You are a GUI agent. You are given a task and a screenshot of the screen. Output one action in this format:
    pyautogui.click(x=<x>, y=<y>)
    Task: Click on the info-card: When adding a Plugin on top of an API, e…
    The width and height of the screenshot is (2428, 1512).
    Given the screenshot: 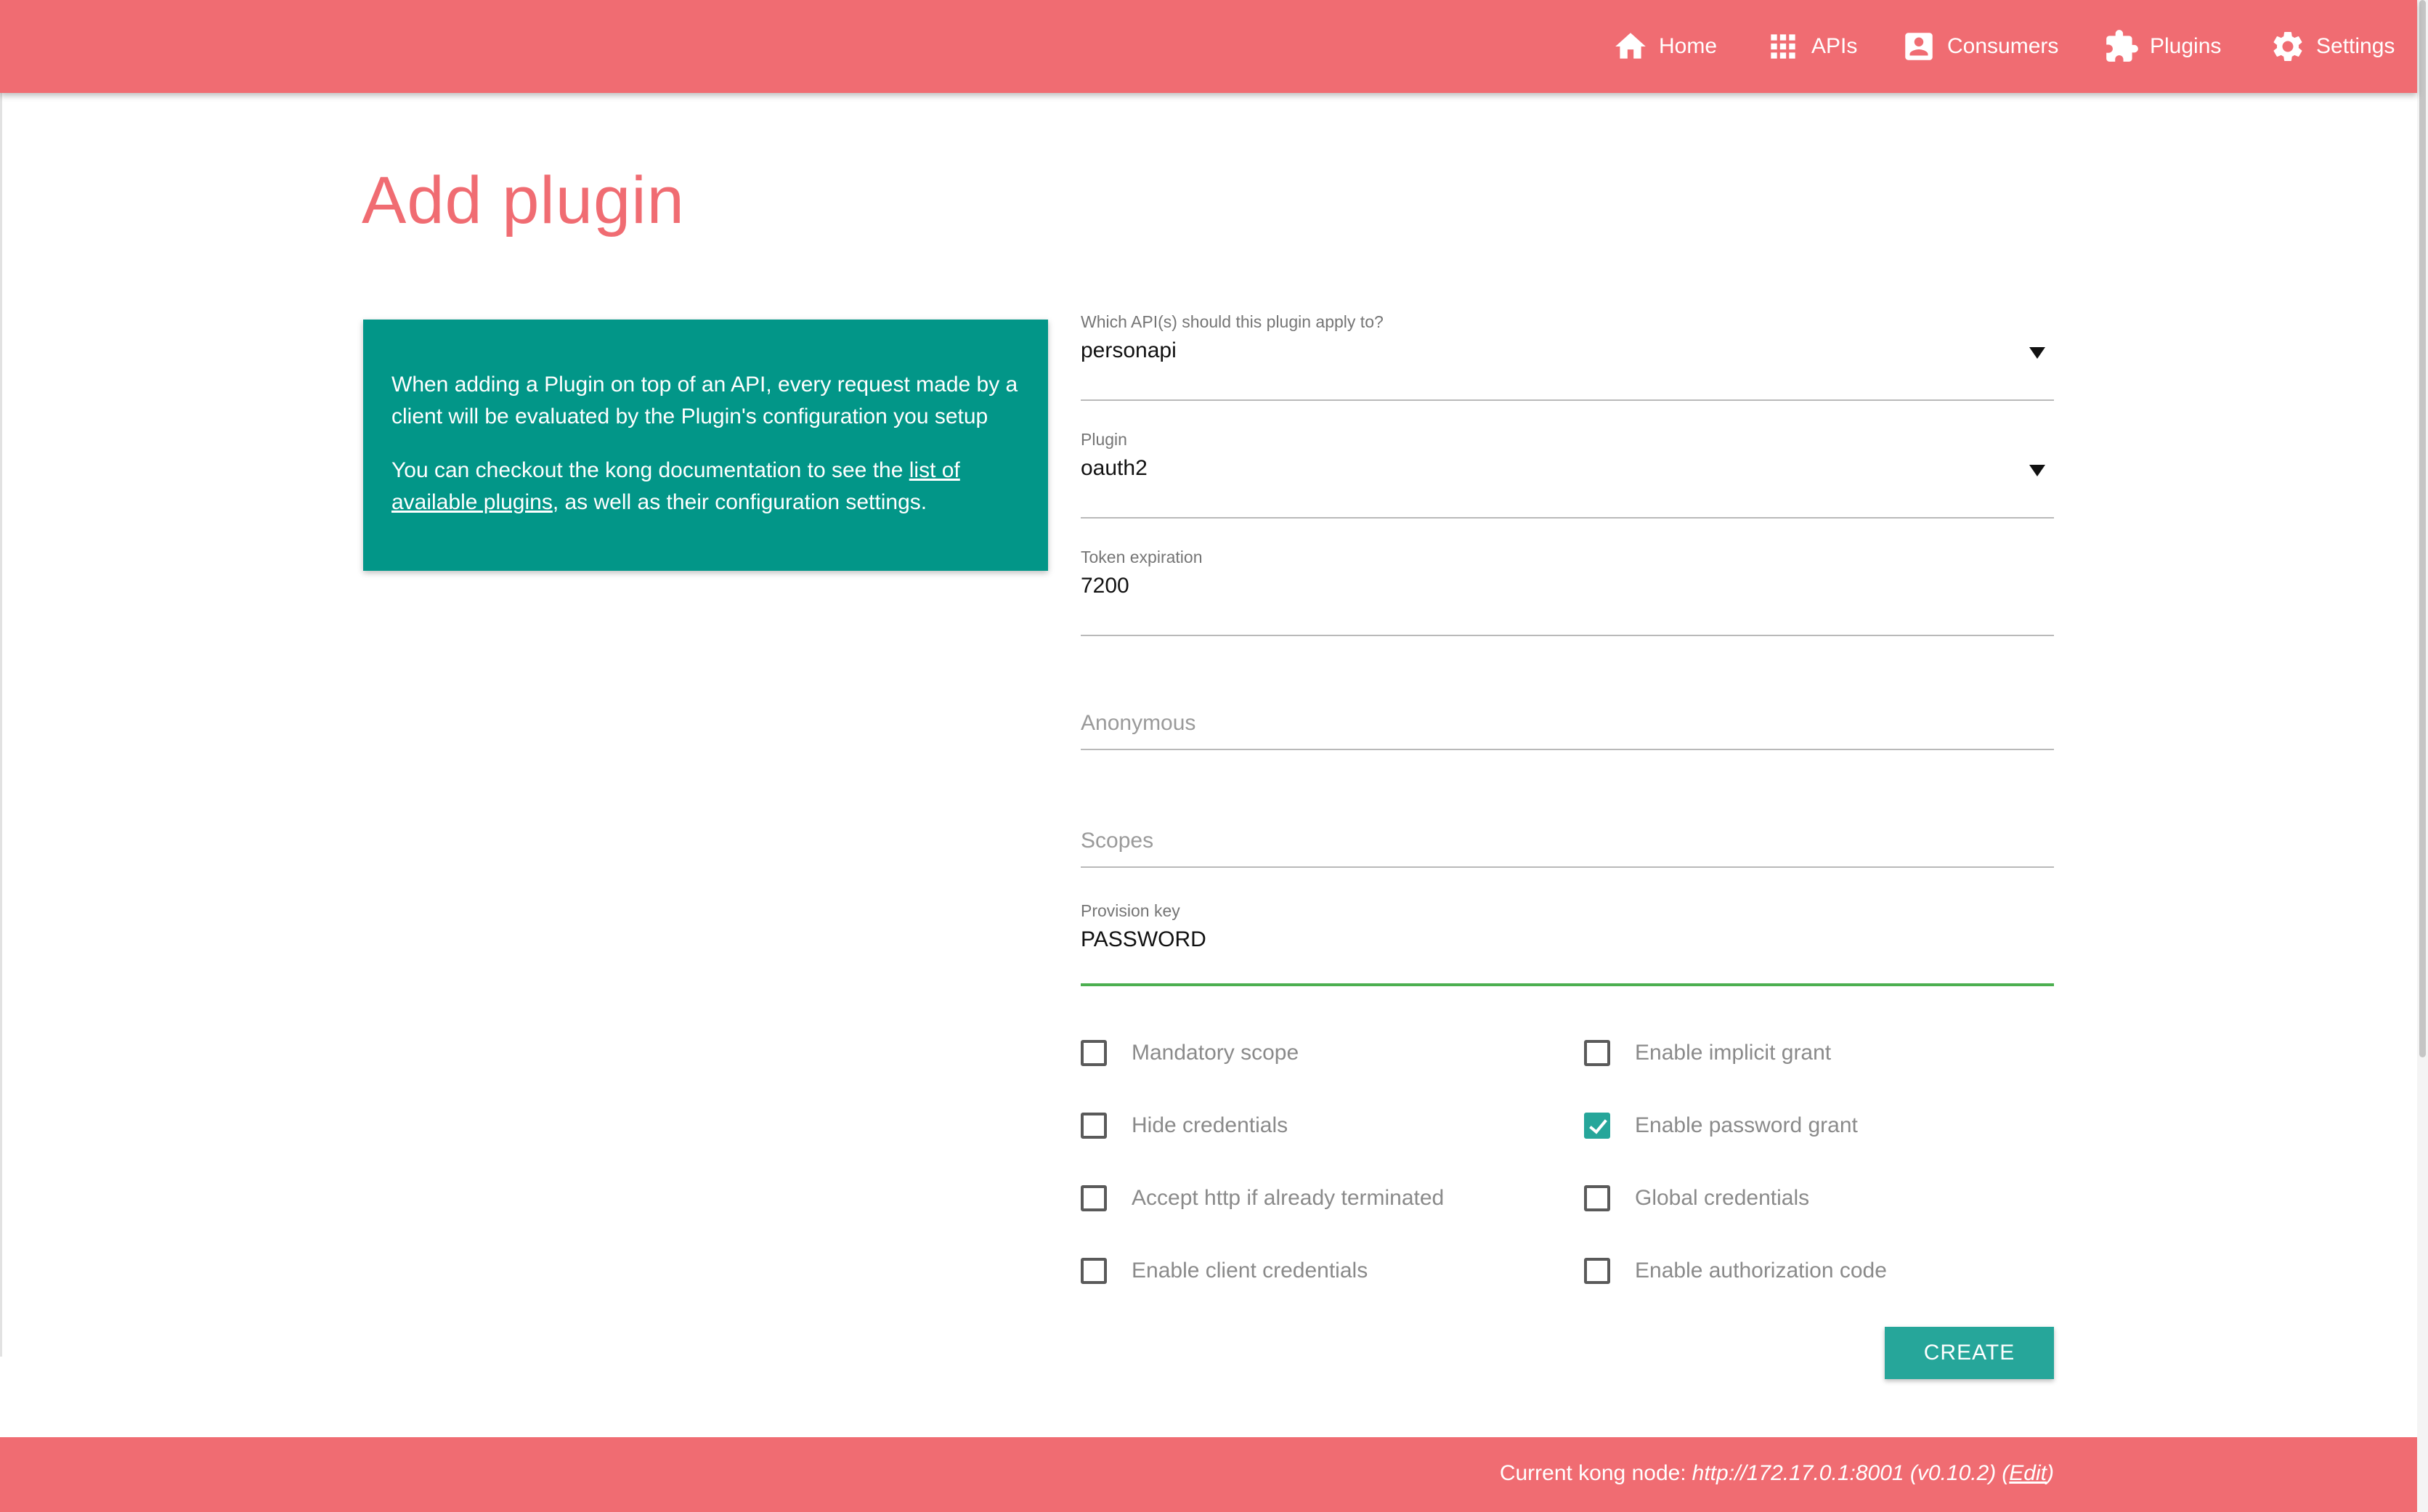 What is the action you would take?
    pyautogui.click(x=706, y=445)
    